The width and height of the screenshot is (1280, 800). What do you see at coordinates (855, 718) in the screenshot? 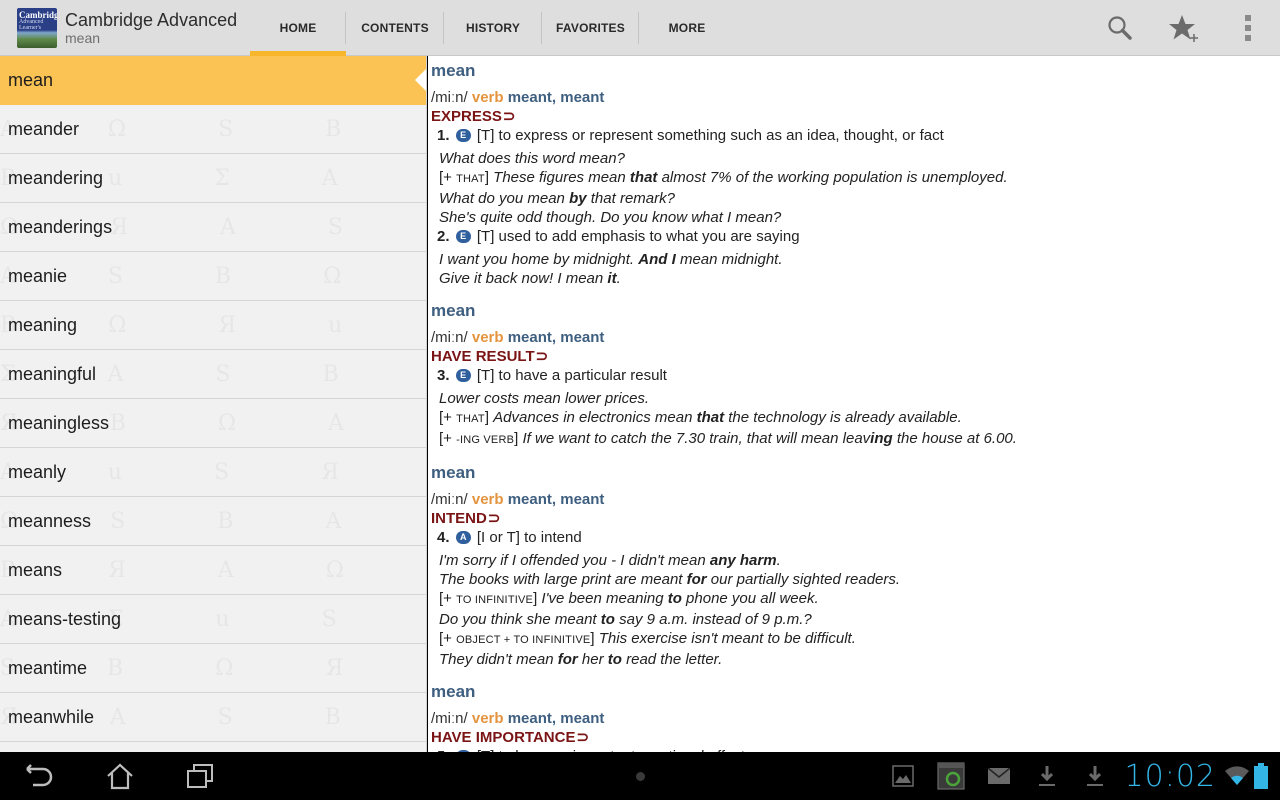
I see `pronunciation-line: /miːn/ verb meant, meant` at bounding box center [855, 718].